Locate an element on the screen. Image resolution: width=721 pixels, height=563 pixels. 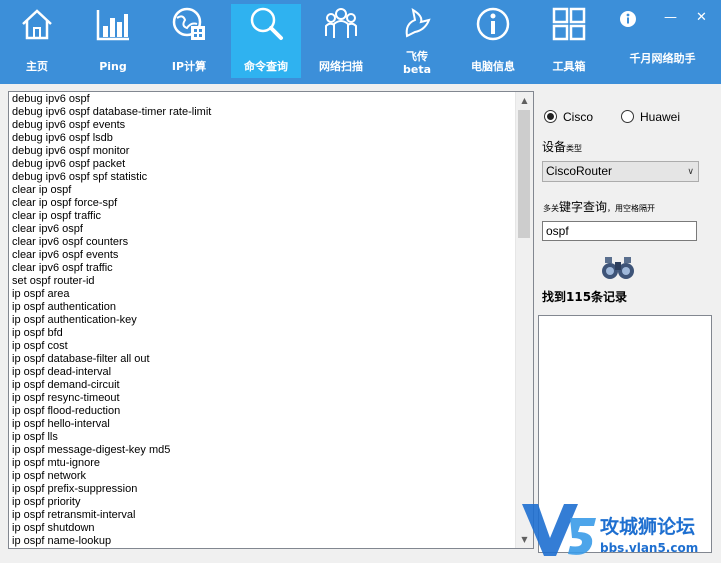
scroll-thumb is located at coordinates (524, 174).